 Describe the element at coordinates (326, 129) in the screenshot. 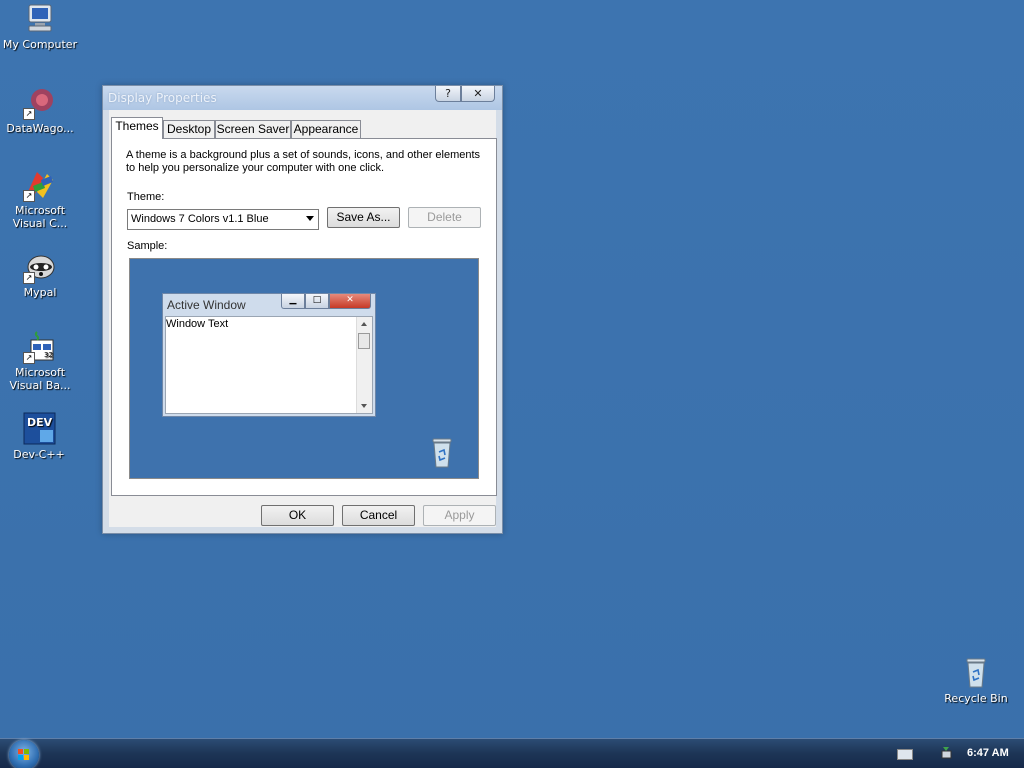

I see `tab-appearance: Appearance` at that location.